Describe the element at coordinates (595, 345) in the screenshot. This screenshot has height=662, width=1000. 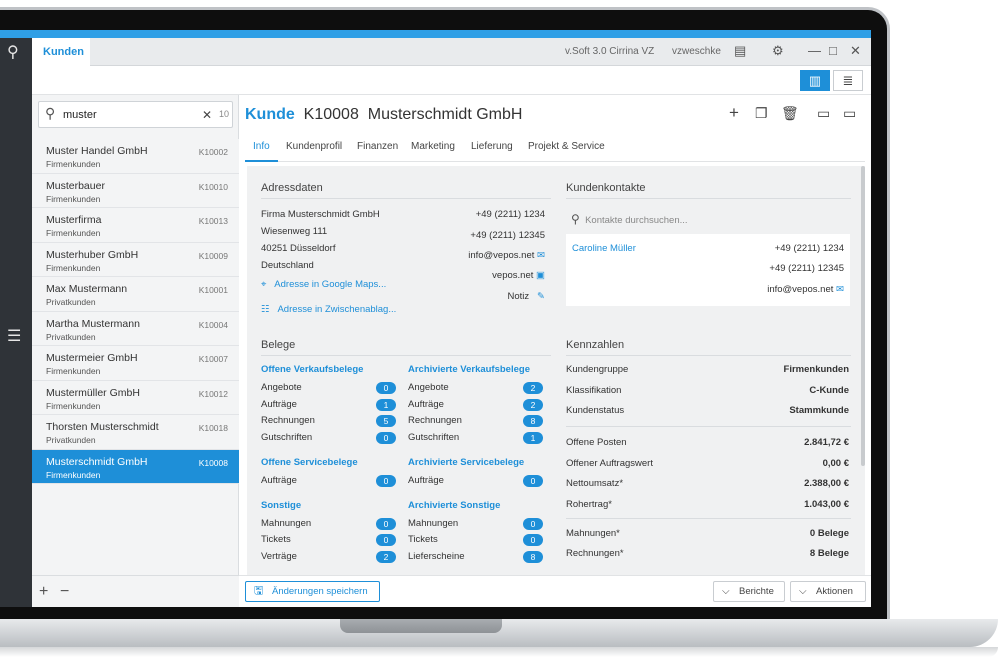
I see `kennzahlen-title: Kennzahlen` at that location.